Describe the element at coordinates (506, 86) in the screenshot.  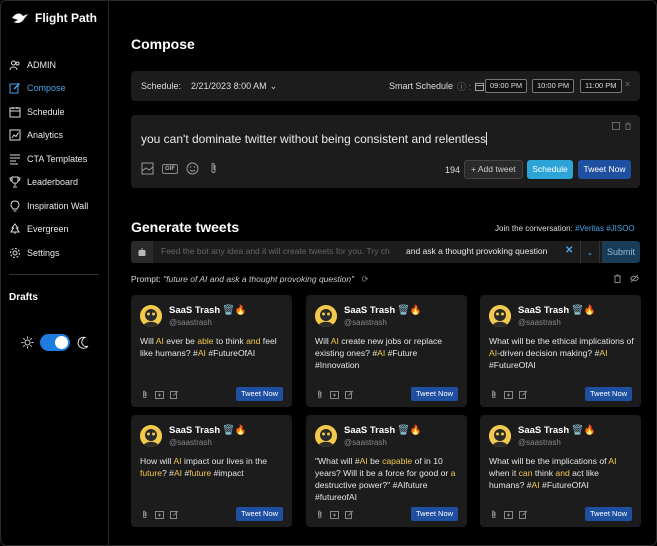
I see `time-slot-chip: 09:00 PM` at that location.